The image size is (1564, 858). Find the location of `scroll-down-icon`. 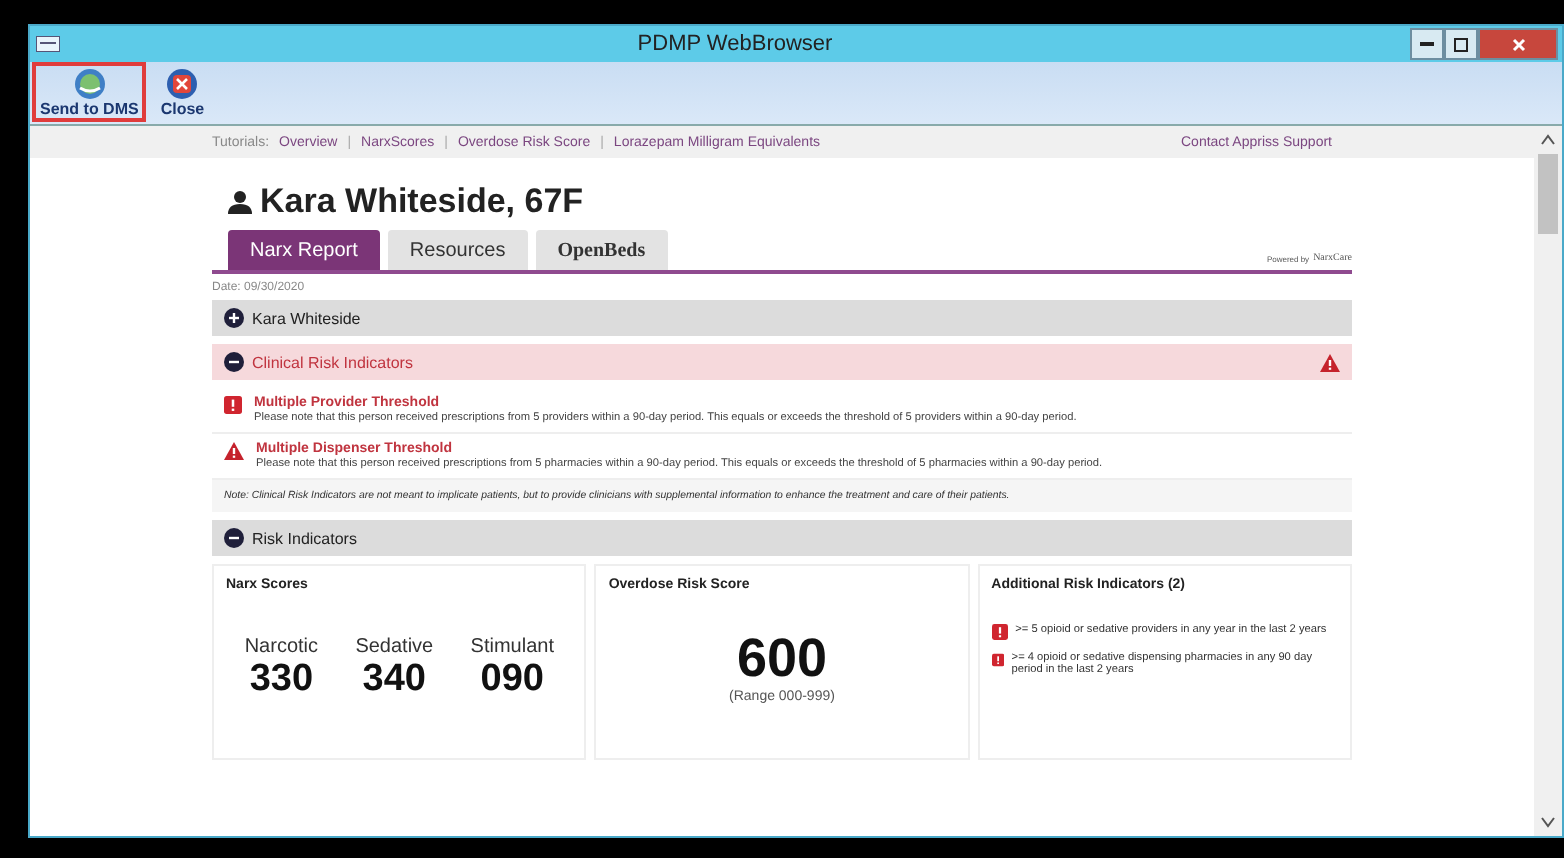

scroll-down-icon is located at coordinates (1548, 822).